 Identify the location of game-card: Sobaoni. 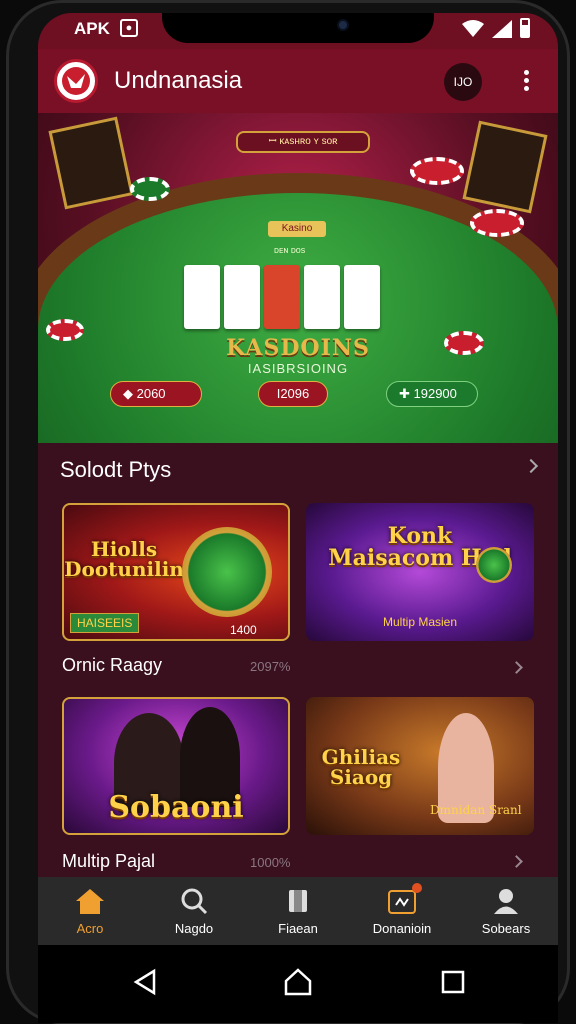
(176, 766).